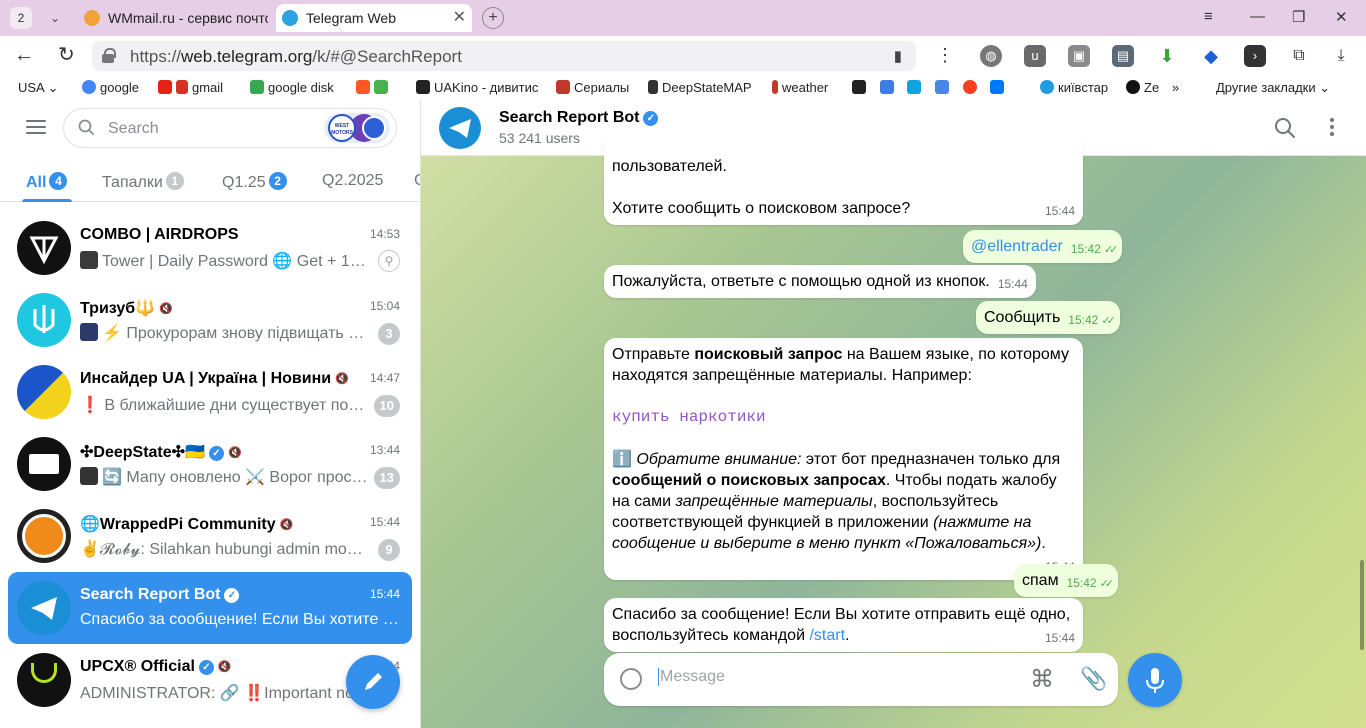 The image size is (1366, 728). I want to click on bookmark-kyivstar: київстар, so click(1074, 88).